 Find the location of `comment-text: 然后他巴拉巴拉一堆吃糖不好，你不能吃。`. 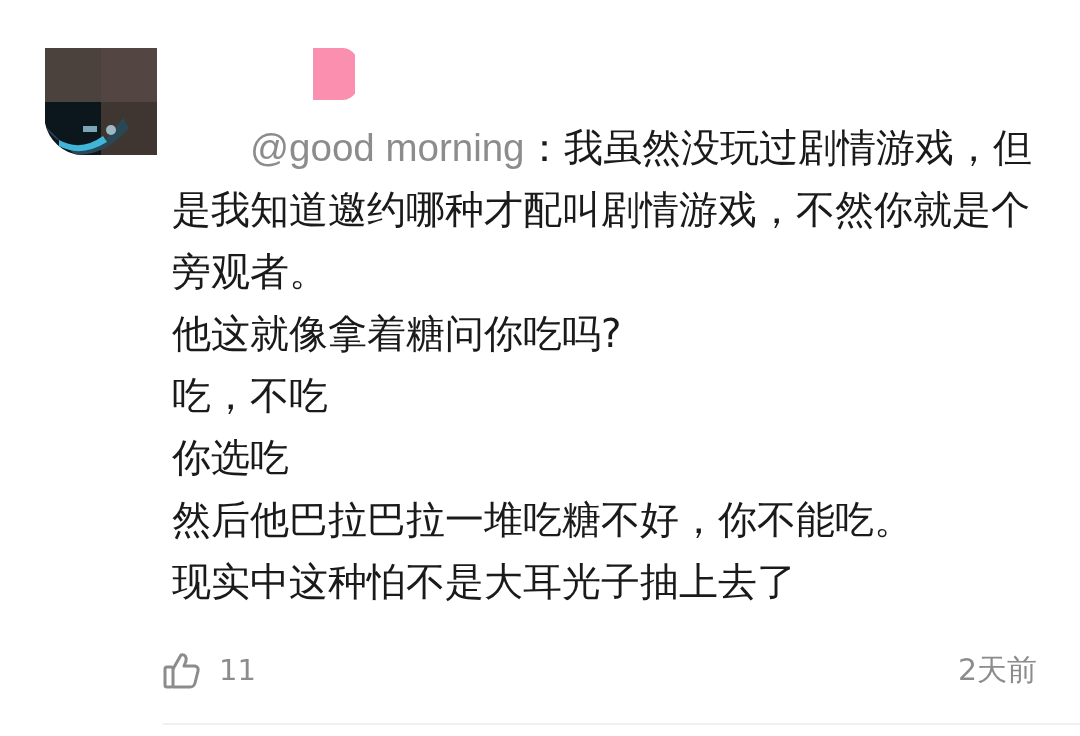

comment-text: 然后他巴拉巴拉一堆吃糖不好，你不能吃。 is located at coordinates (543, 520).